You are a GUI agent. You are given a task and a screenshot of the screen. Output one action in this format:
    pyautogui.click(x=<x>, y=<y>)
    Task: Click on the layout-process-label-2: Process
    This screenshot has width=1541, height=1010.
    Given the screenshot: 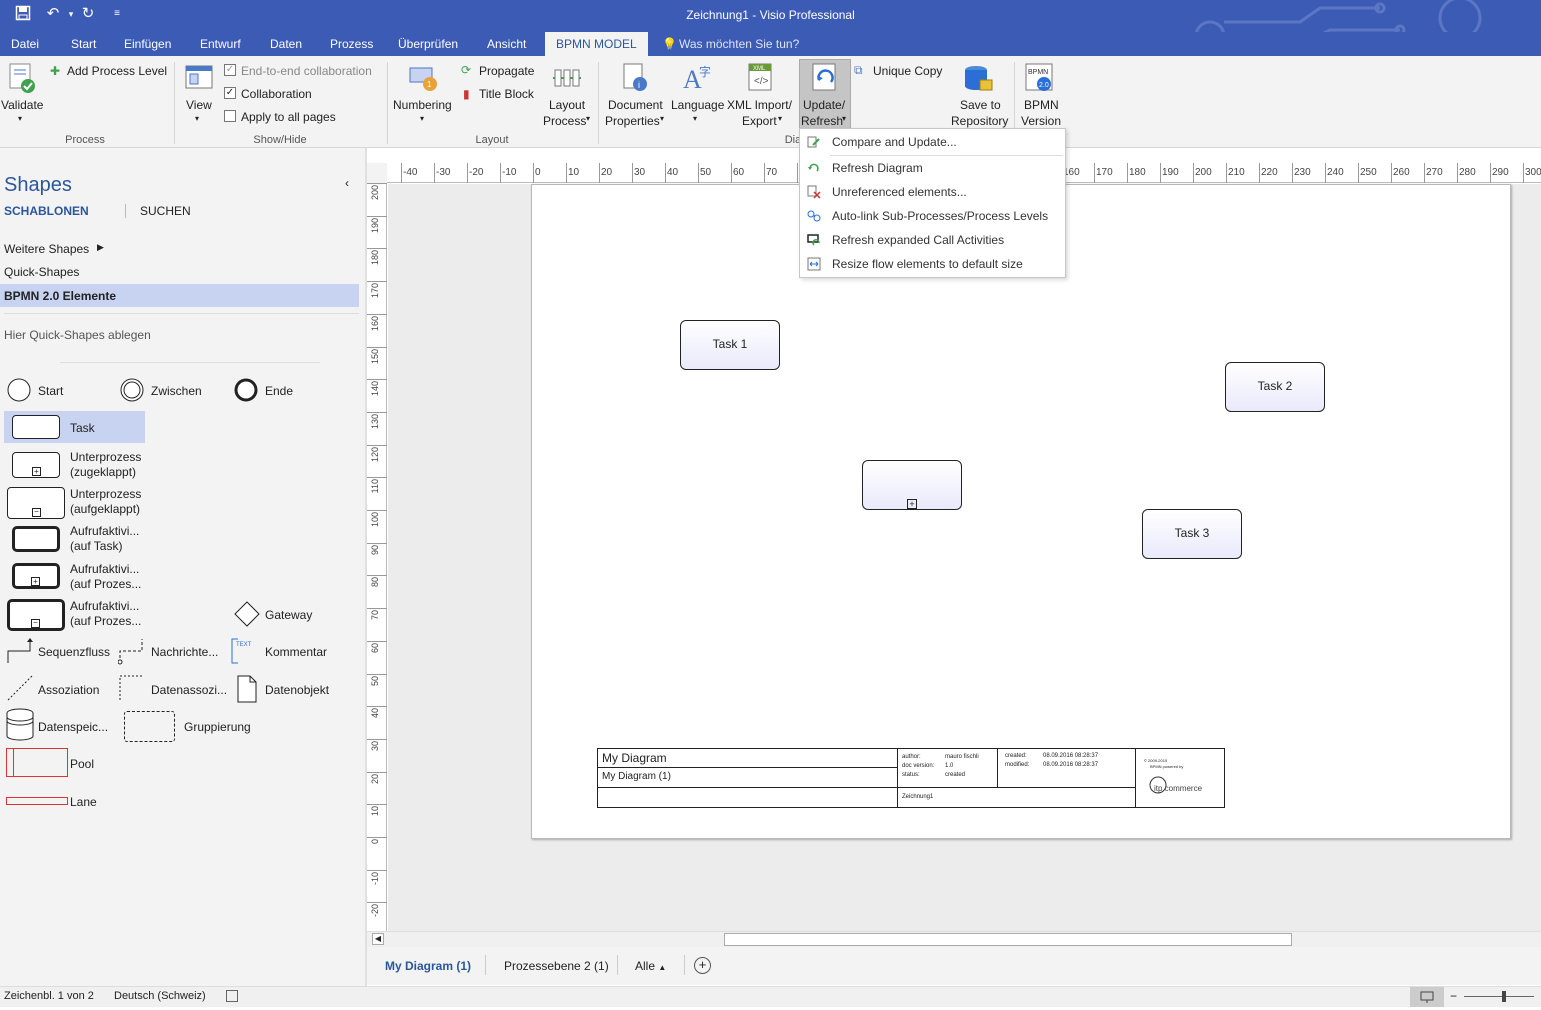 What is the action you would take?
    pyautogui.click(x=564, y=121)
    